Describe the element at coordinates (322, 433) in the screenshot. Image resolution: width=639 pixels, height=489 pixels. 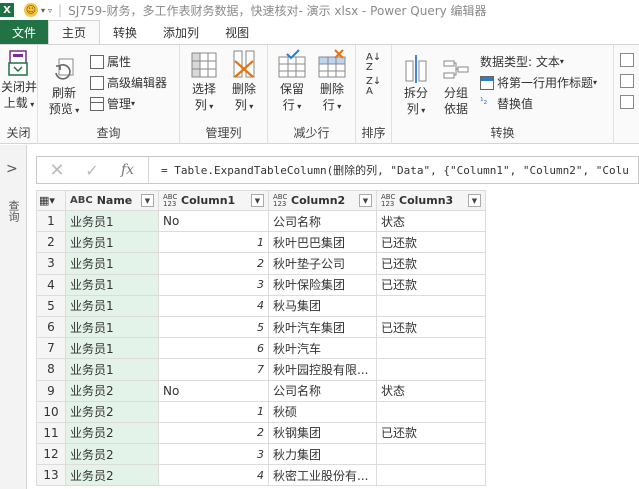
I see `cell-column2: 秋钢集团` at that location.